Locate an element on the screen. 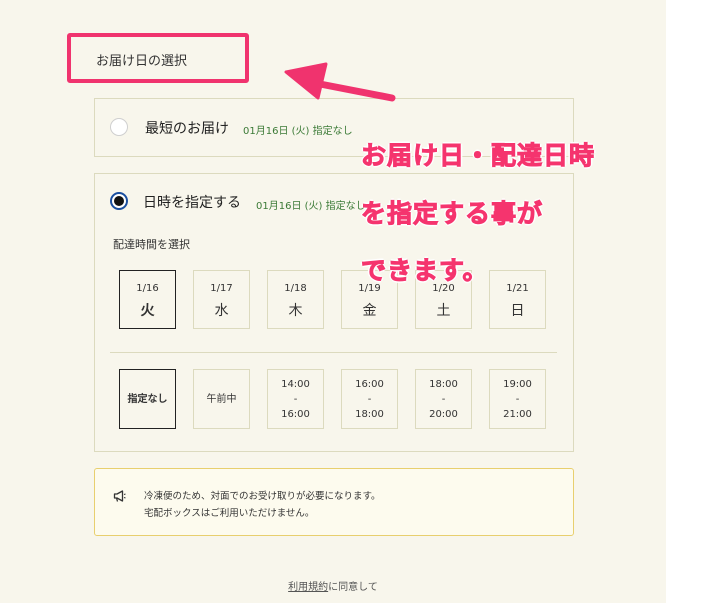  time-slot-tile: 午前中 is located at coordinates (221, 399).